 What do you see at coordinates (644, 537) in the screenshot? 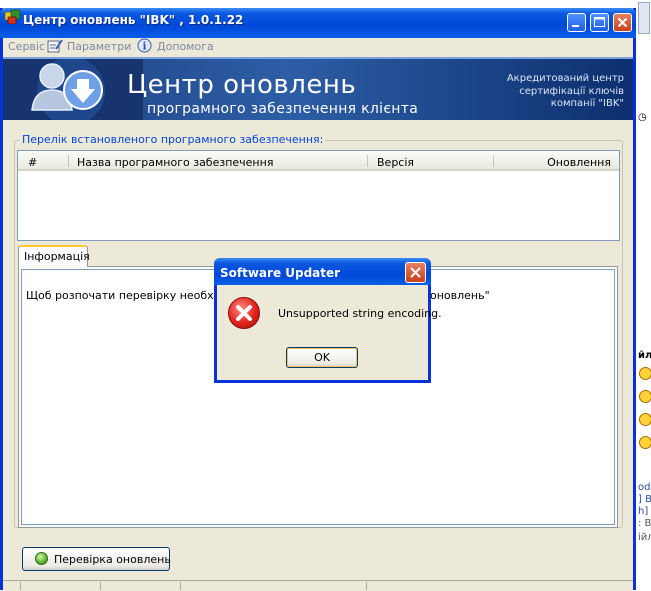
I see `background-text: ійл` at bounding box center [644, 537].